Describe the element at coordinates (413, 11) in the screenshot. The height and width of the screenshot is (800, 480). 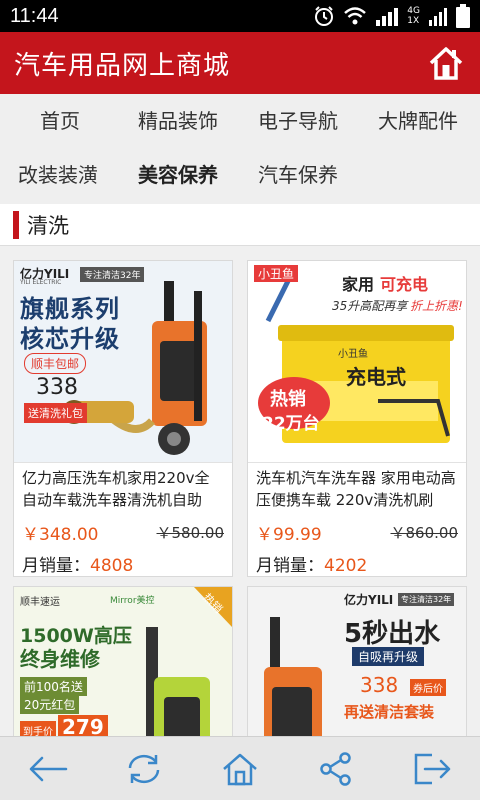
I see `network-label-4g: 4G` at that location.